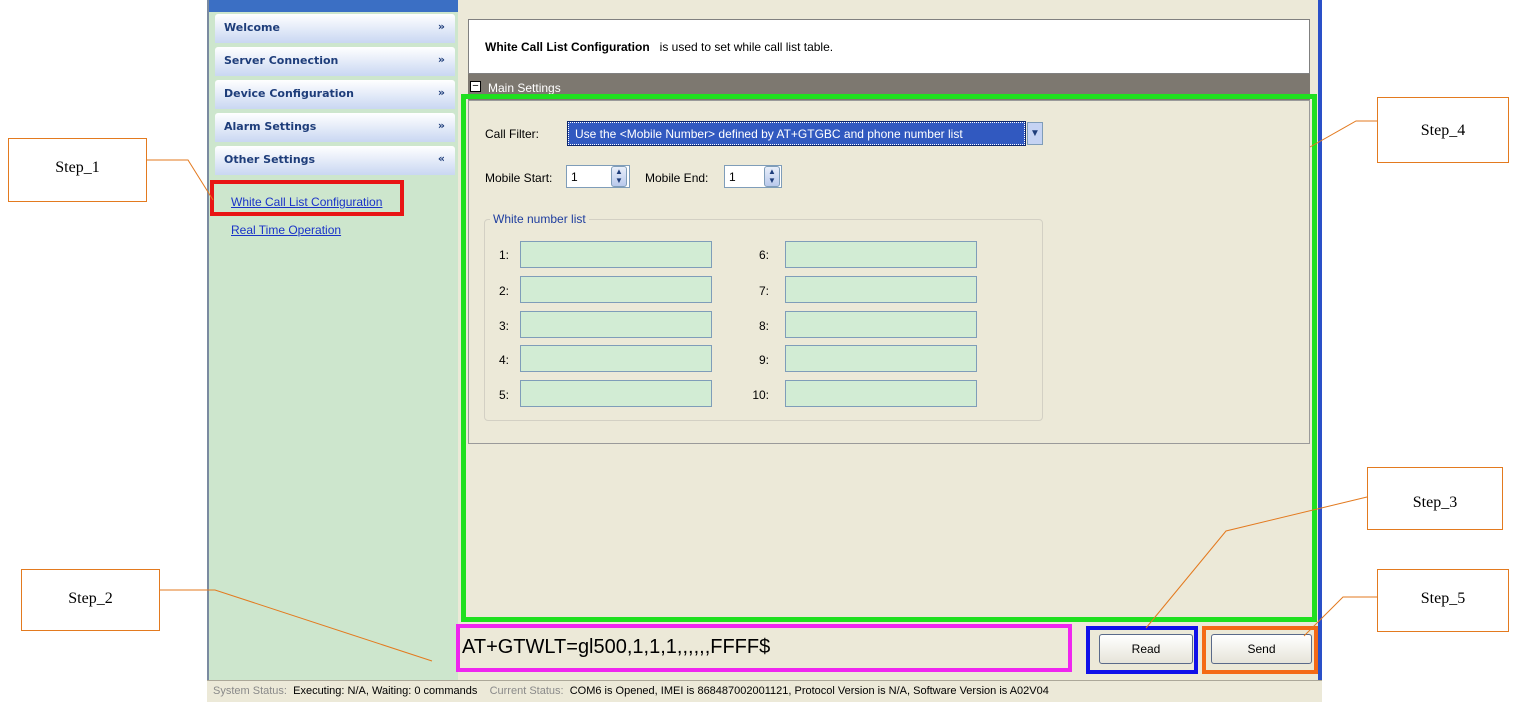 The height and width of the screenshot is (702, 1518). I want to click on step3-highlight, so click(1142, 650).